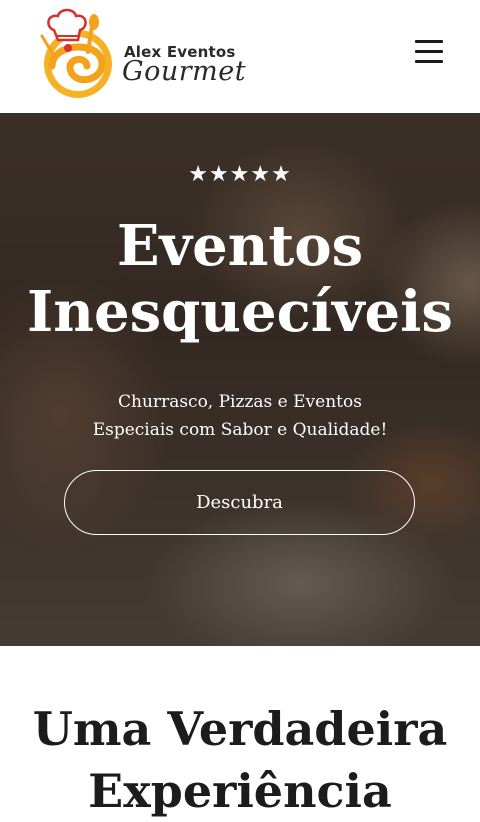 The width and height of the screenshot is (480, 822). What do you see at coordinates (240, 791) in the screenshot?
I see `section-title-line2: Experiência` at bounding box center [240, 791].